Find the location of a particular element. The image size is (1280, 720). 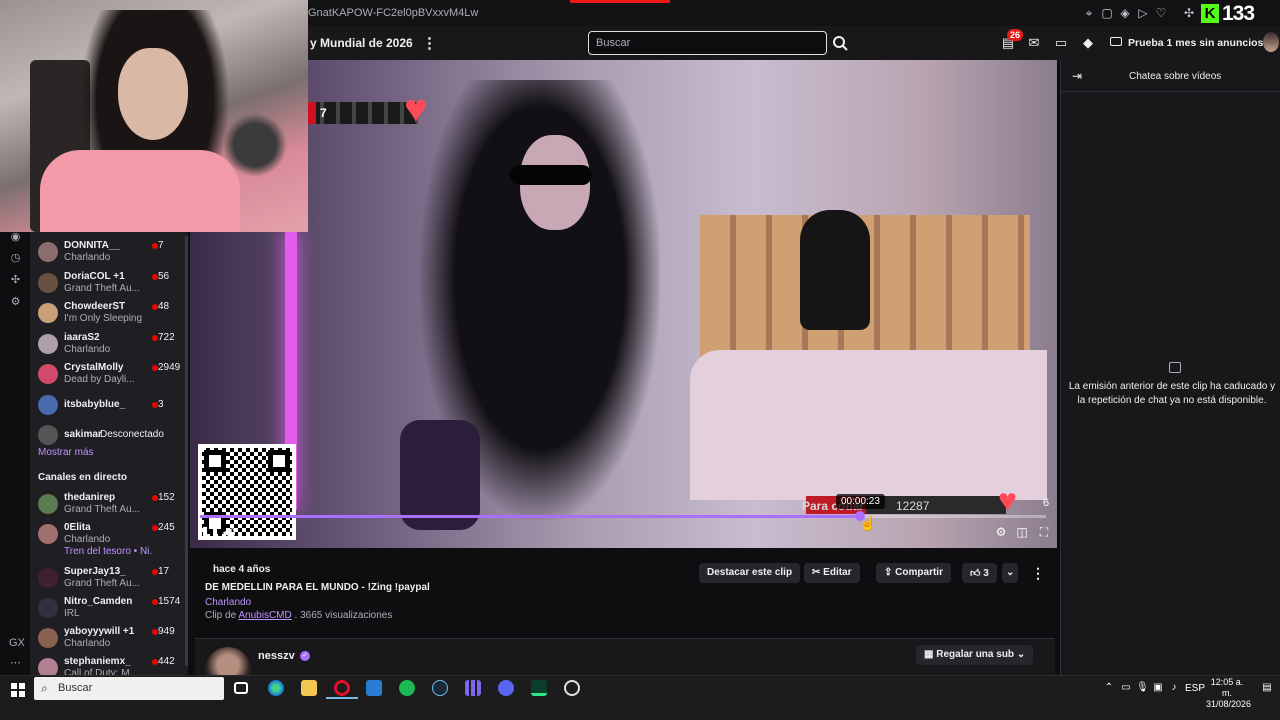

webcam-shirt is located at coordinates (140, 191).